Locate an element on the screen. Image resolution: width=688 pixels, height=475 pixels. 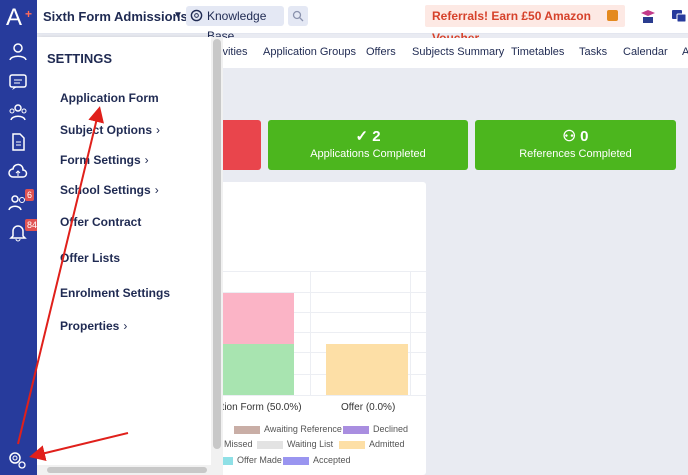
menu-item-properties: Properties › is located at coordinates (93, 326).